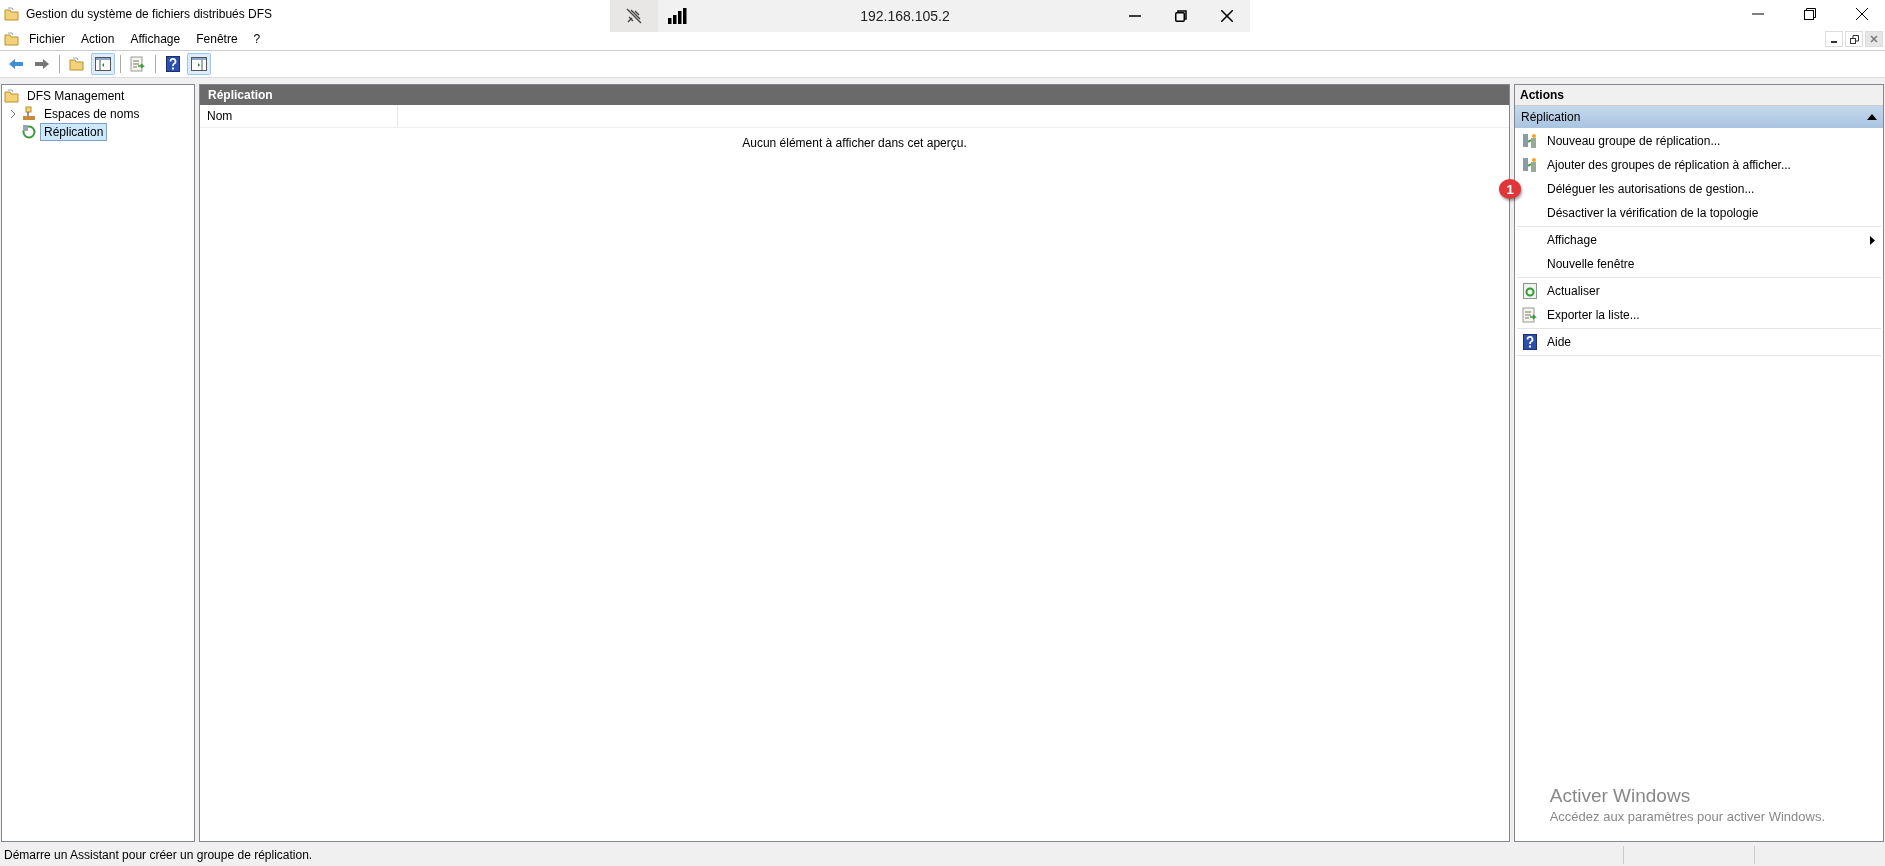  What do you see at coordinates (678, 16) in the screenshot?
I see `signal-strength-icon` at bounding box center [678, 16].